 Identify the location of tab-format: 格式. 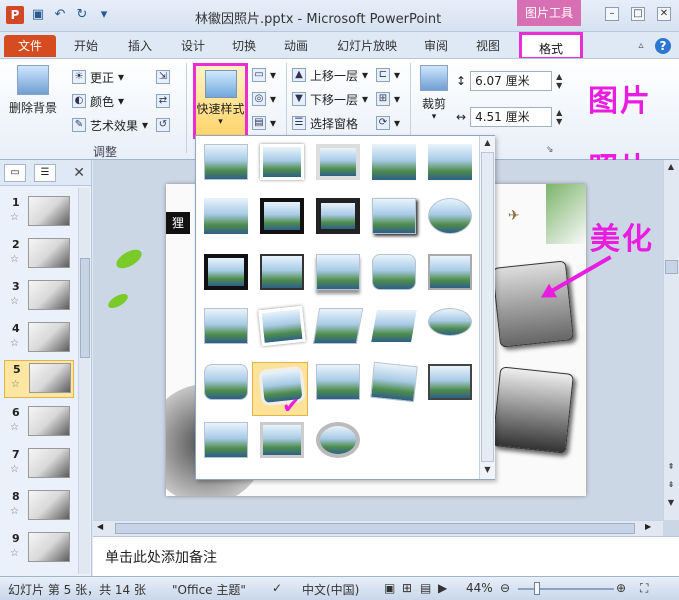
(551, 46).